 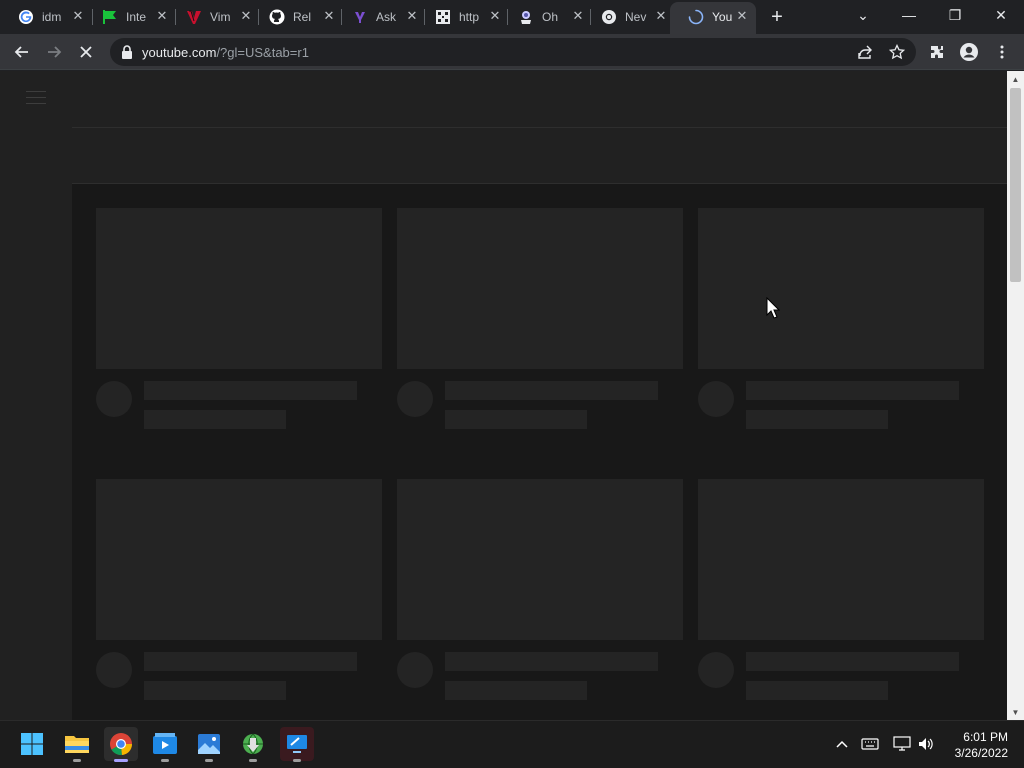 What do you see at coordinates (955, 15) in the screenshot?
I see `restore-button: ❐` at bounding box center [955, 15].